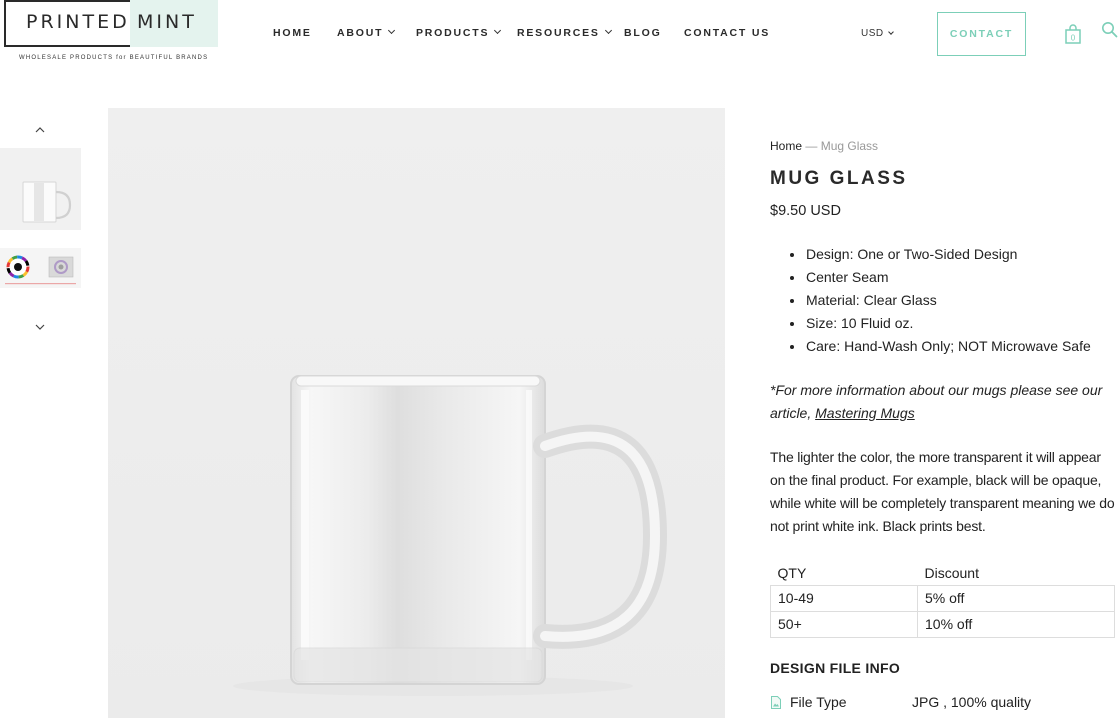 Image resolution: width=1120 pixels, height=718 pixels. Describe the element at coordinates (844, 624) in the screenshot. I see `table-cell-qty: 50+` at that location.